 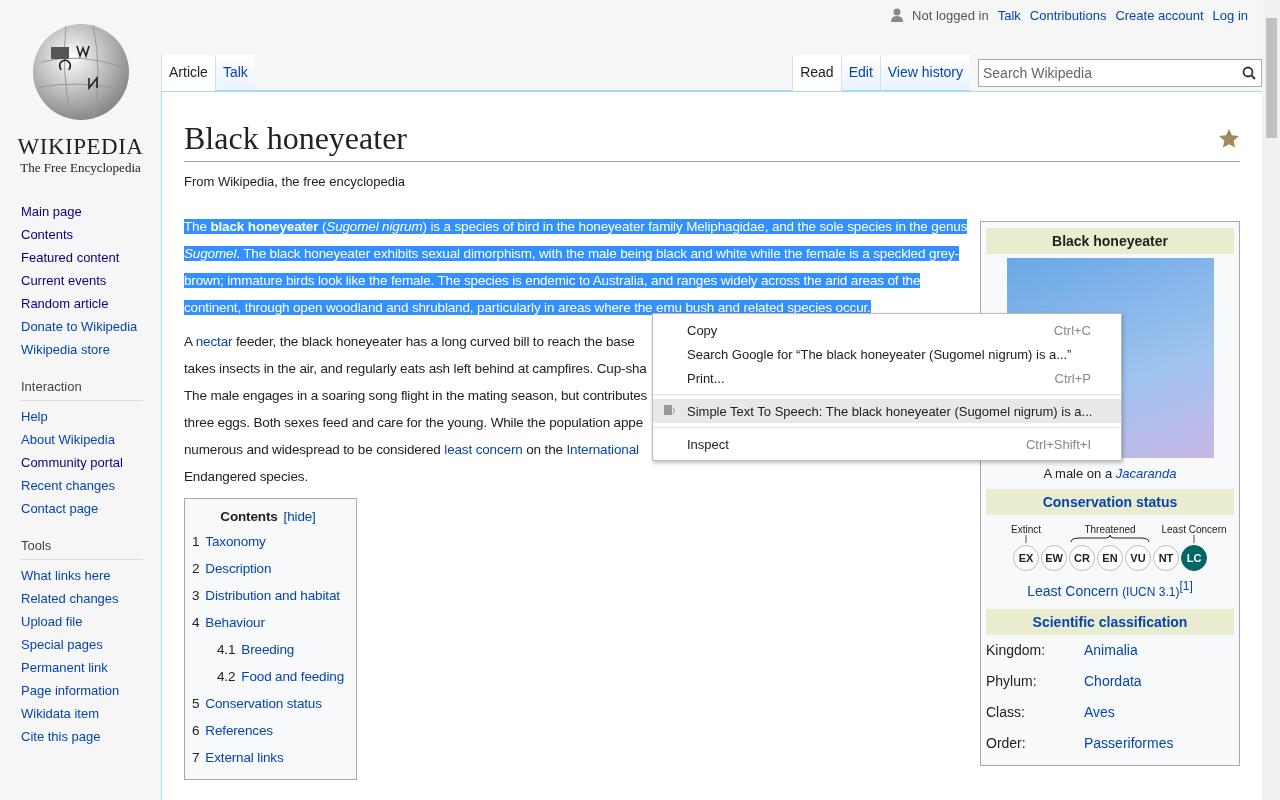 What do you see at coordinates (268, 649) in the screenshot?
I see `toc-link: 4.1 Breeding` at bounding box center [268, 649].